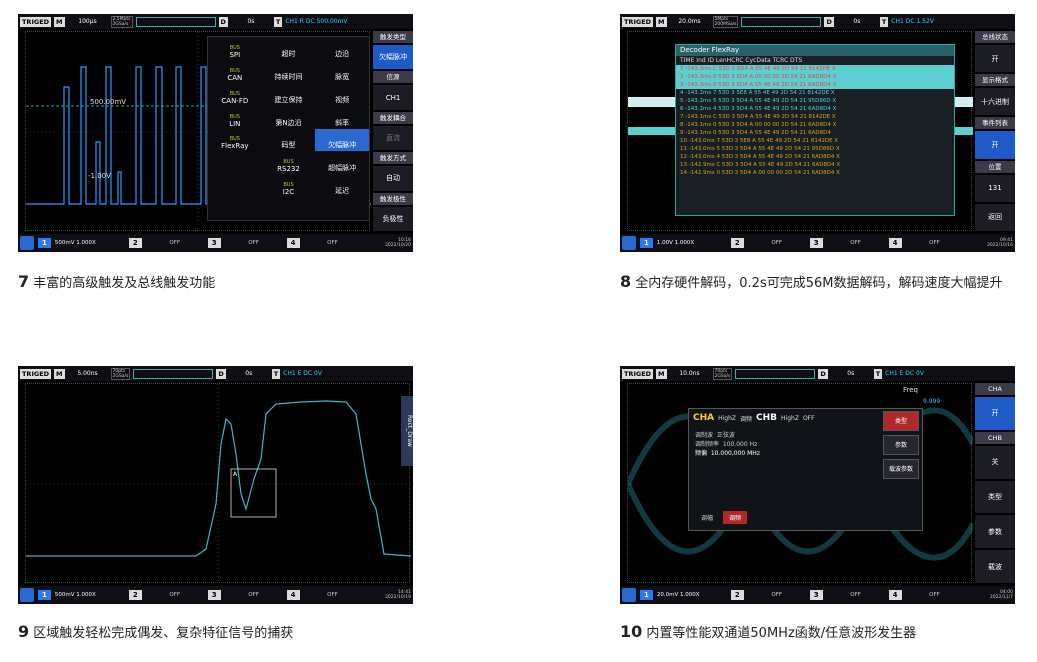 The height and width of the screenshot is (662, 1037). I want to click on side-trigger-type: 欠幅脉冲, so click(393, 57).